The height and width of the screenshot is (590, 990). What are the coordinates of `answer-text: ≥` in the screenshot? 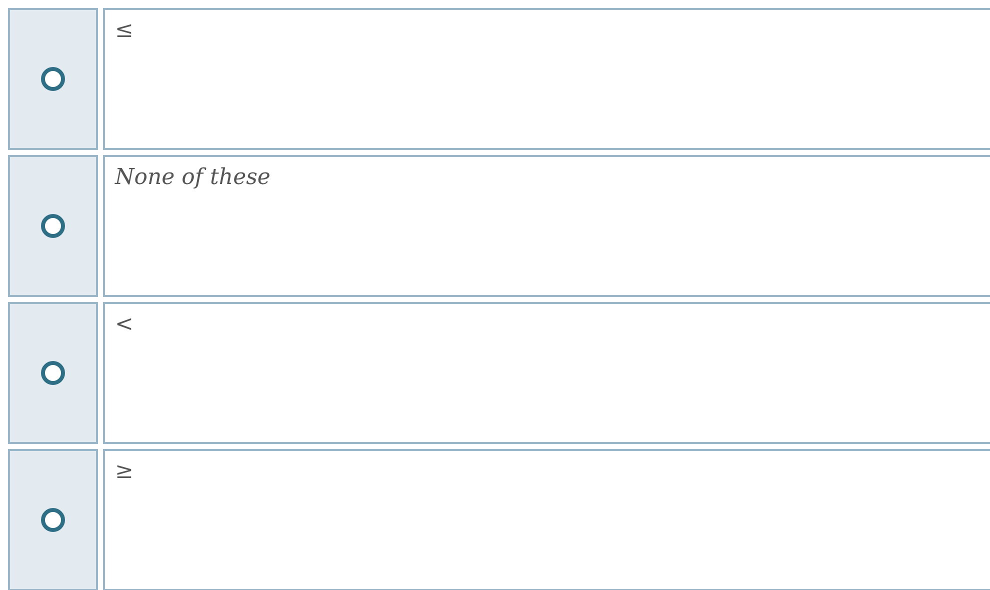 It's located at (124, 471).